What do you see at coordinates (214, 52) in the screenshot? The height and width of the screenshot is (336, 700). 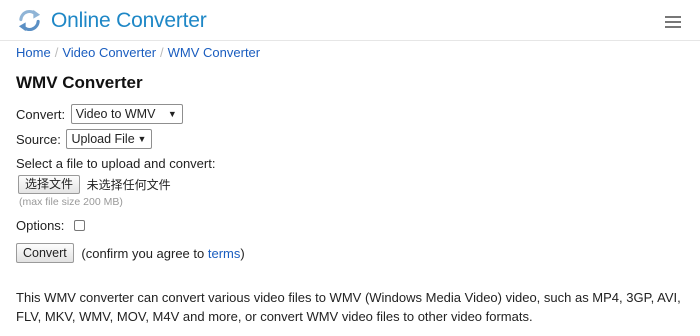 I see `breadcrumb-wmv-converter: WMV Converter` at bounding box center [214, 52].